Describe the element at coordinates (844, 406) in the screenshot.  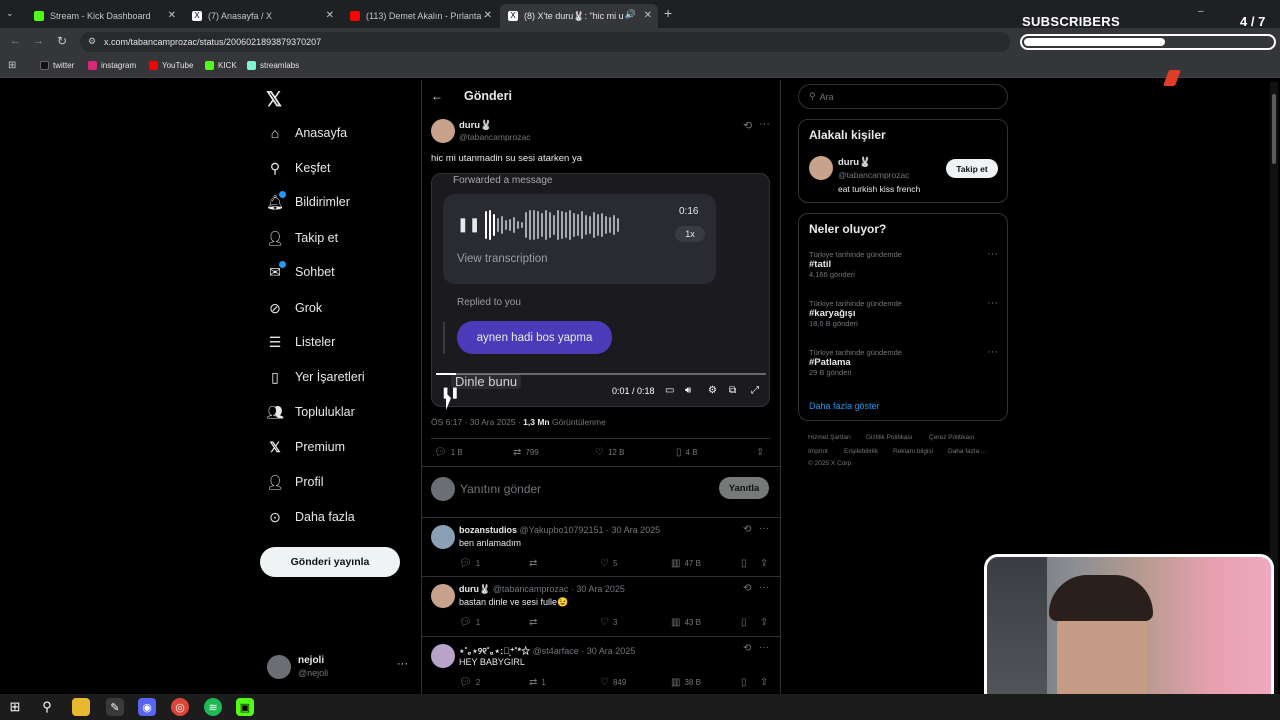
I see `show-more-link: Daha fazla göster` at that location.